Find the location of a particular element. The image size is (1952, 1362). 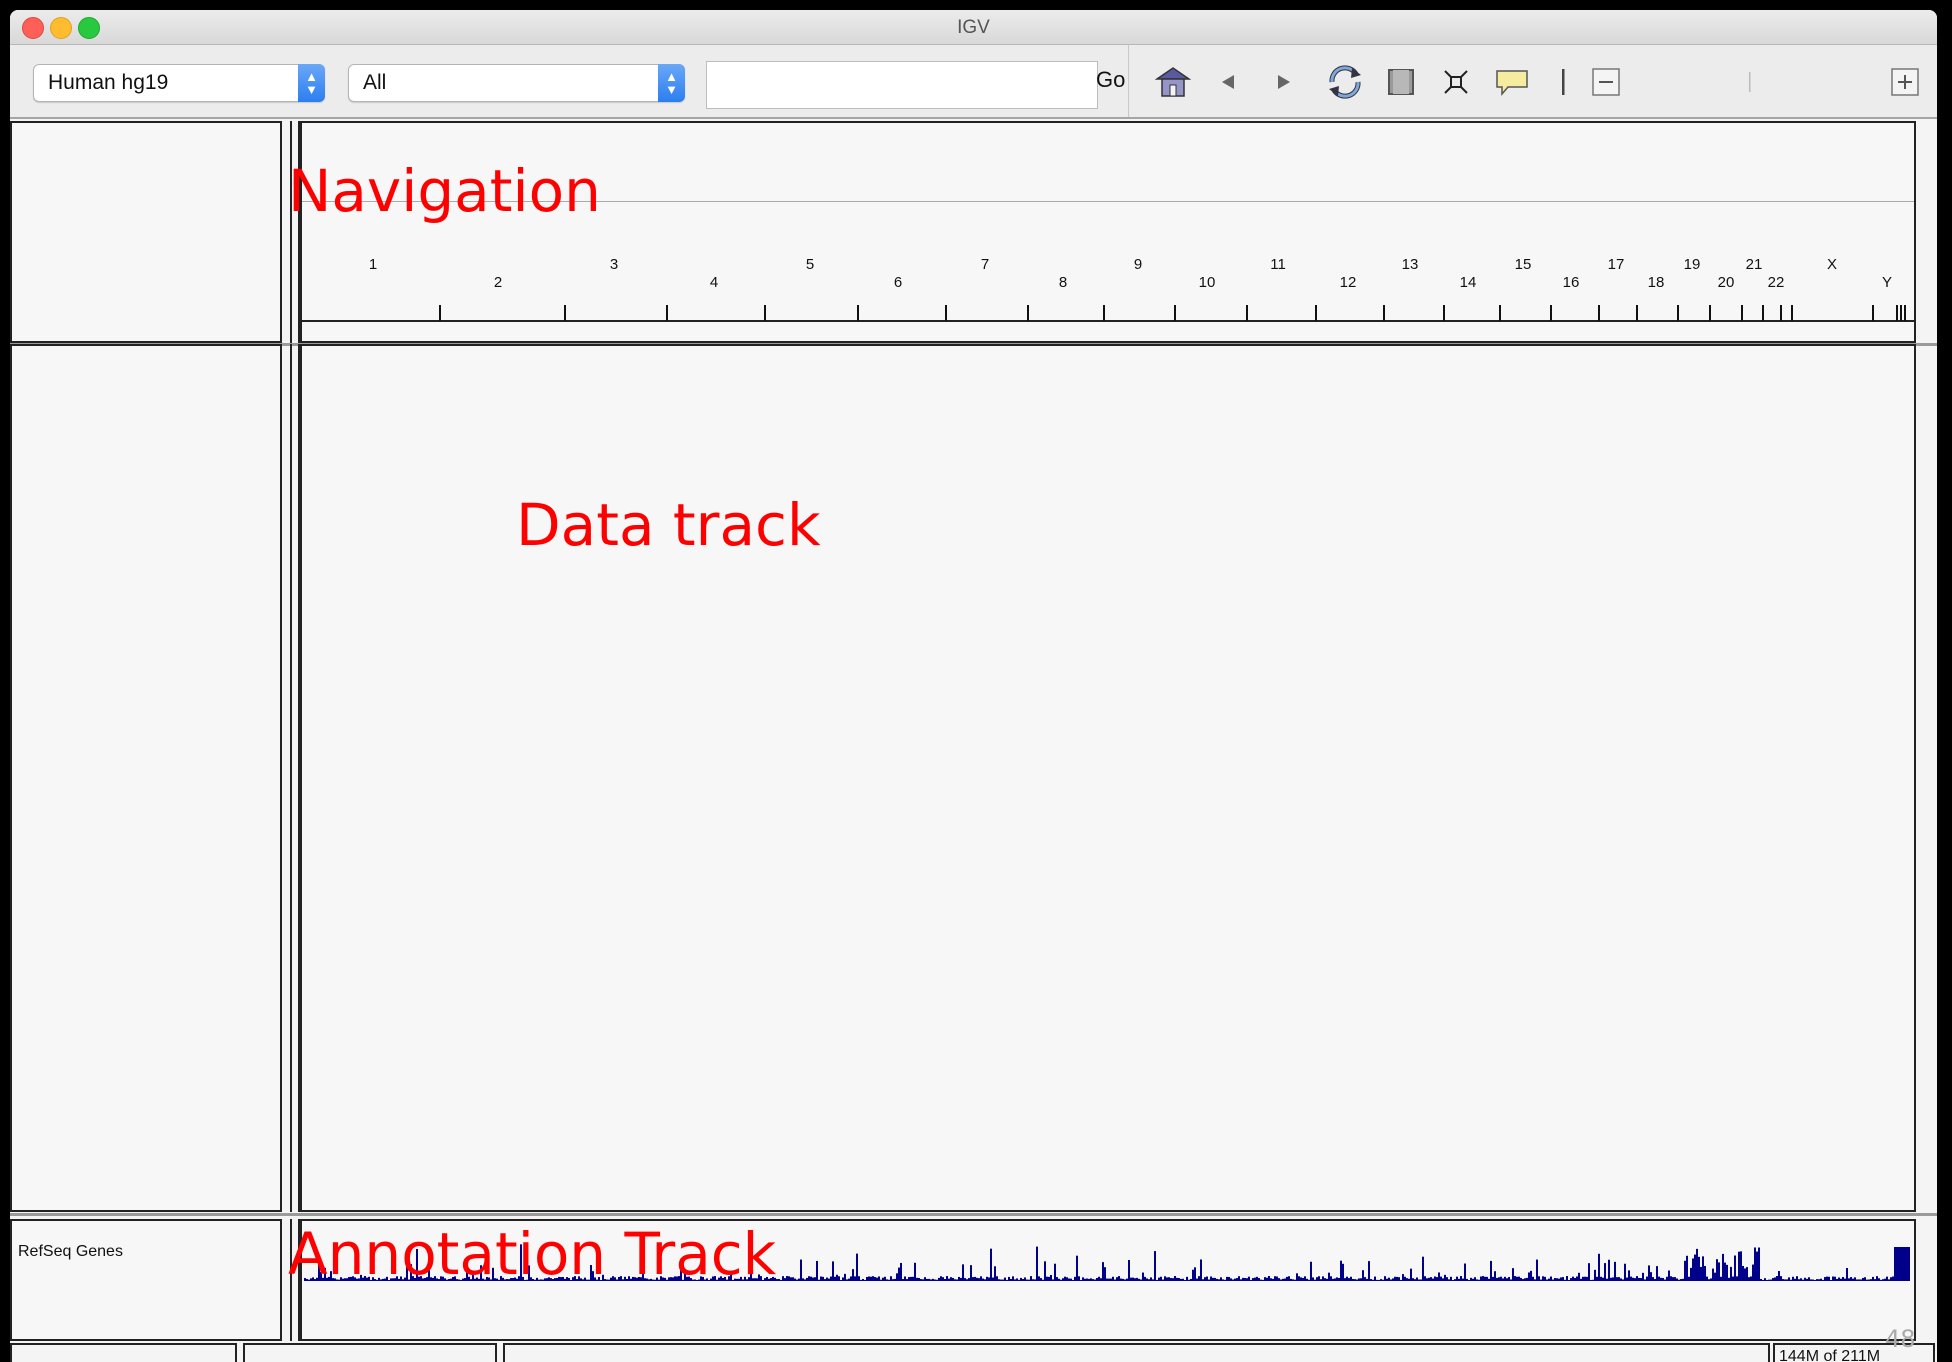

zoom-in-icon is located at coordinates (1905, 82).